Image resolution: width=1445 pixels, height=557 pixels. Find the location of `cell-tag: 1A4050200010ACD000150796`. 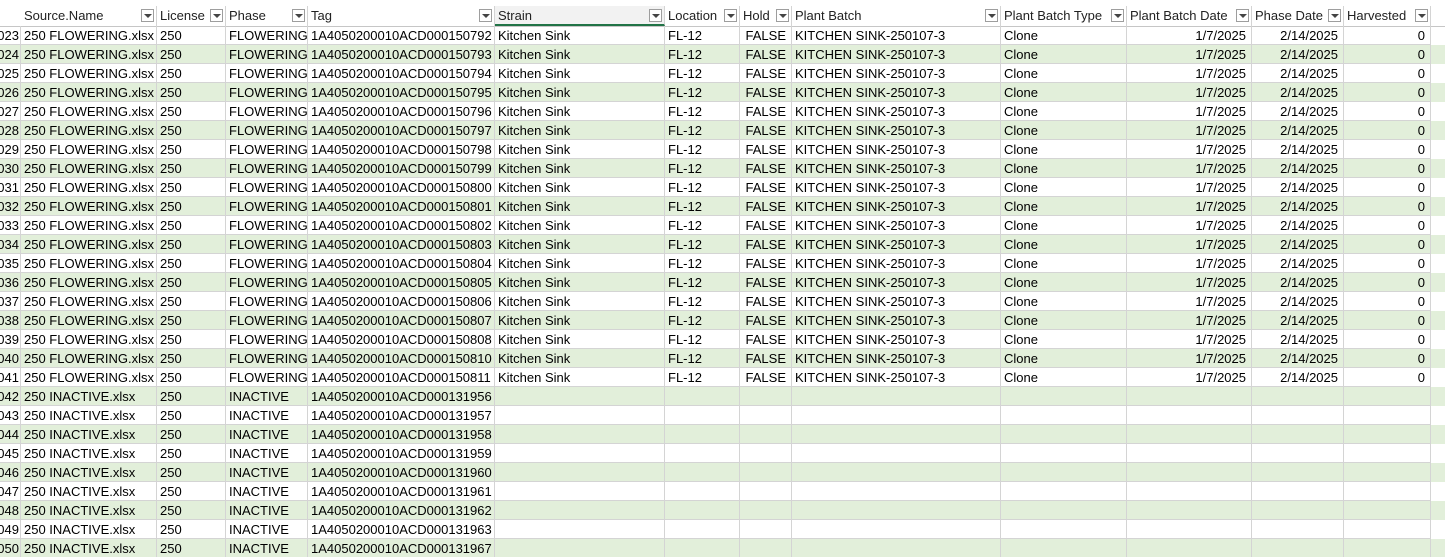

cell-tag: 1A4050200010ACD000150796 is located at coordinates (401, 111).